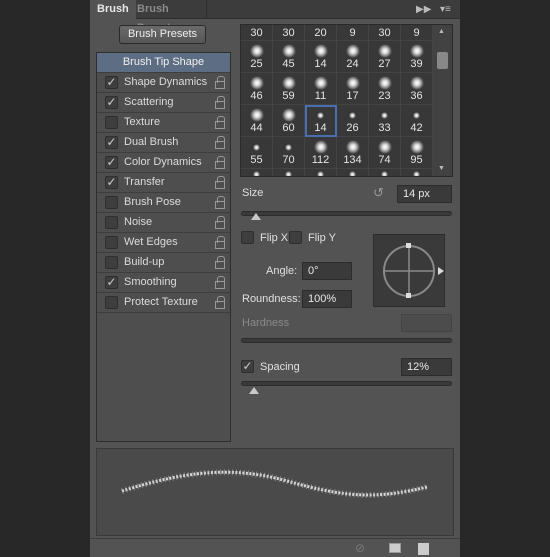 The image size is (550, 557). What do you see at coordinates (257, 121) in the screenshot?
I see `brush-preset: 44` at bounding box center [257, 121].